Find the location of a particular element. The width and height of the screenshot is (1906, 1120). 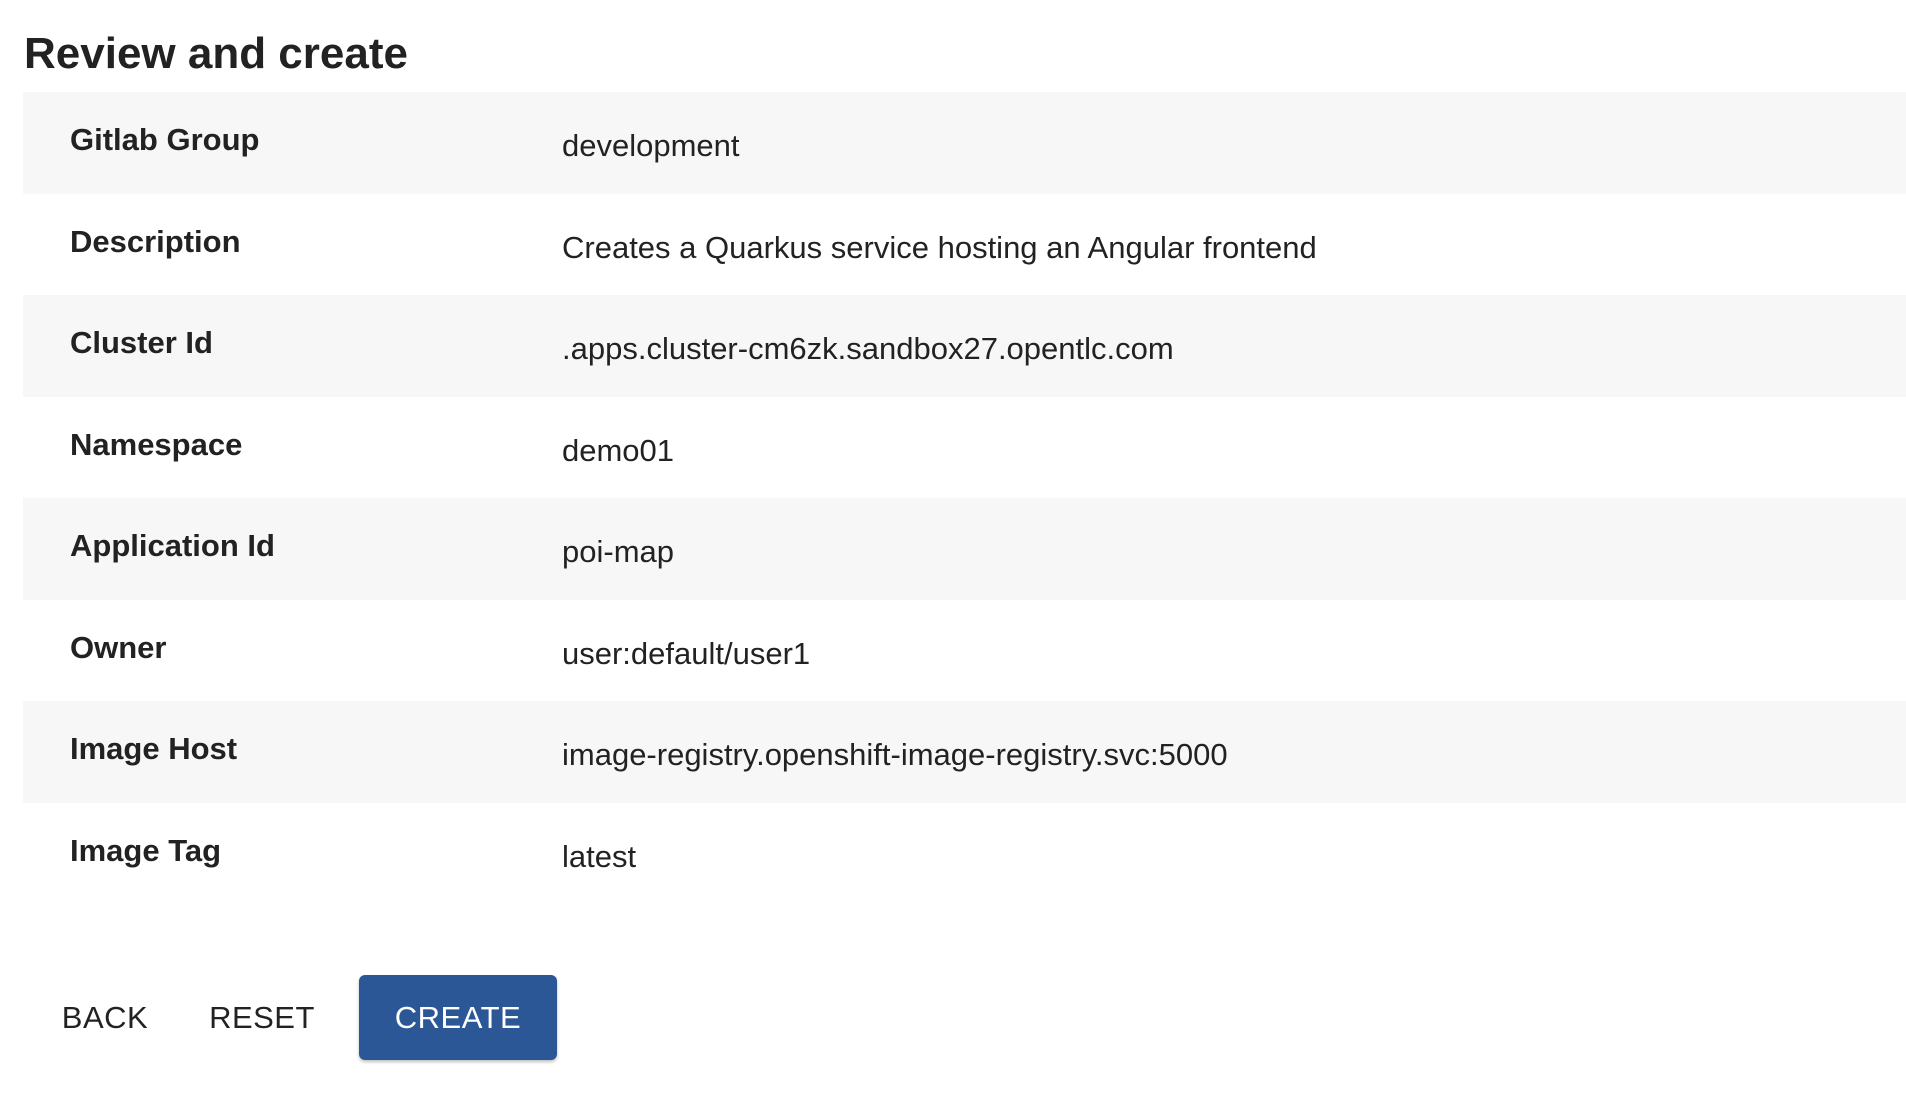

row-label: Image Host is located at coordinates (154, 748).